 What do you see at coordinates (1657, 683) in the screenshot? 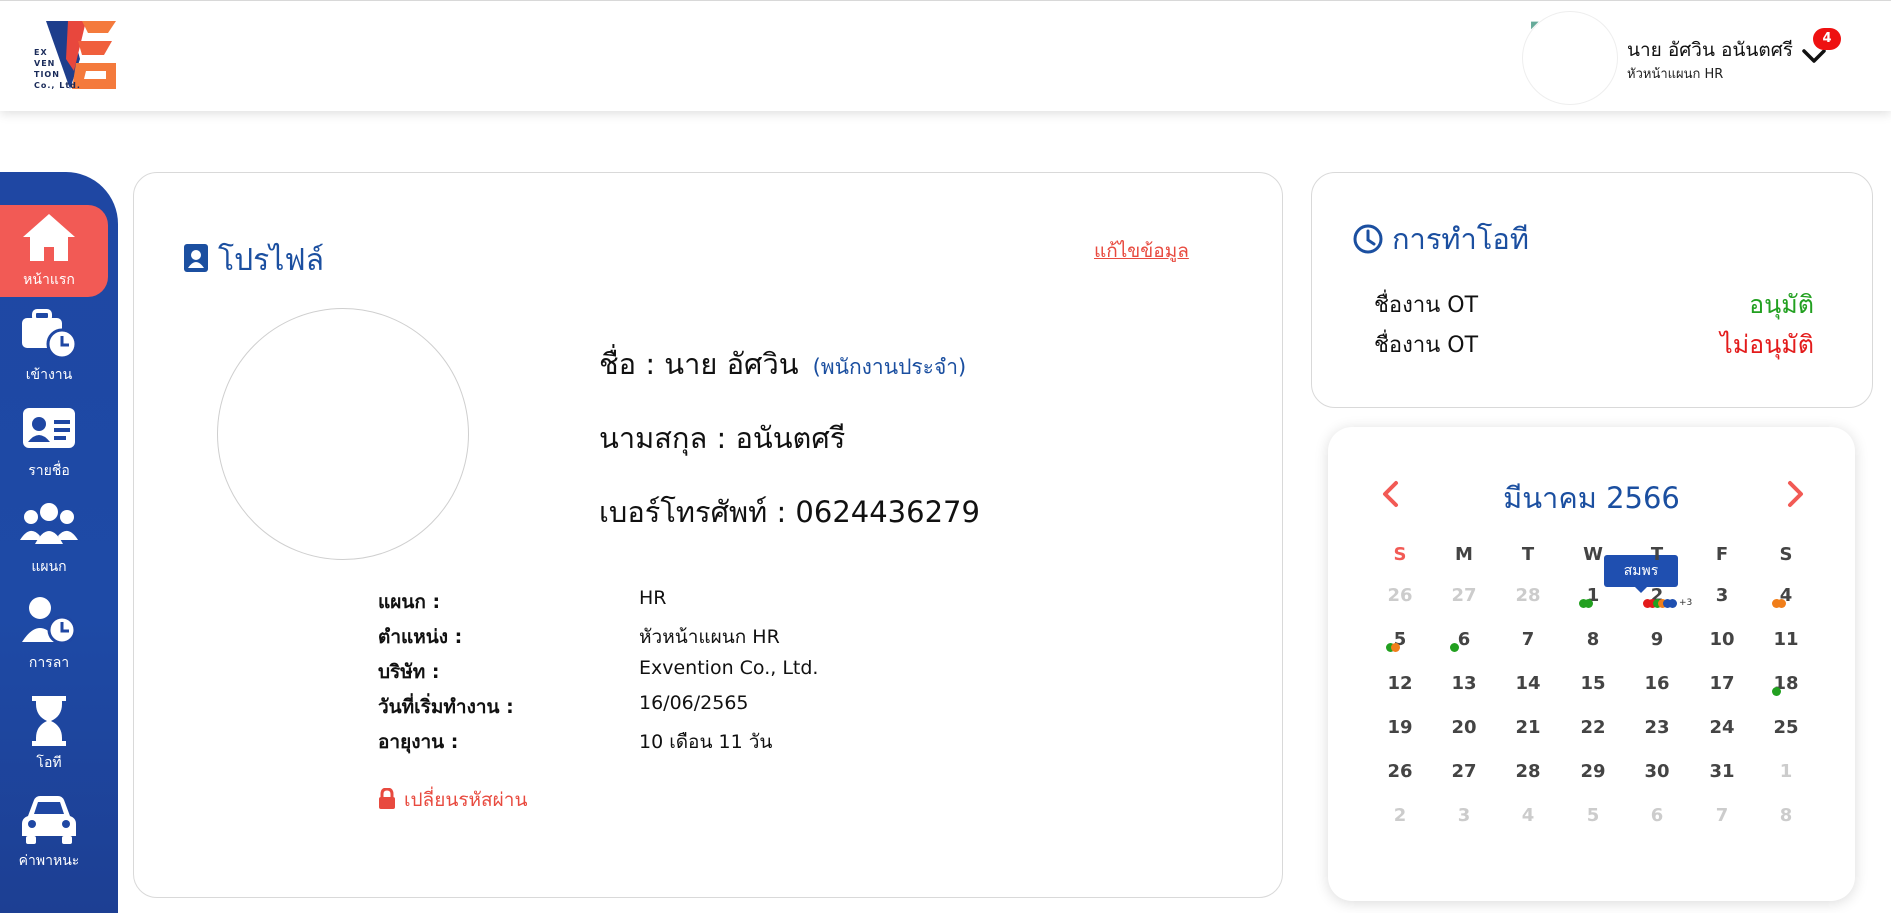
I see `calendar-day: 16` at bounding box center [1657, 683].